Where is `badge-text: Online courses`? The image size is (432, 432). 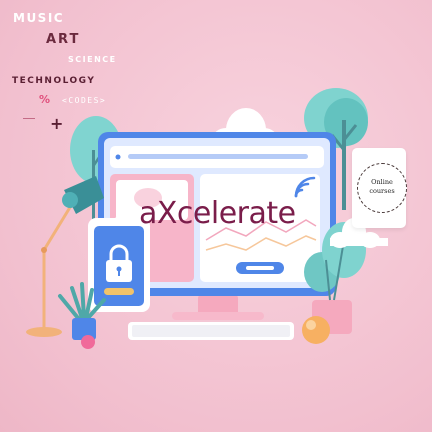
badge-text: Online courses is located at coordinates (382, 186).